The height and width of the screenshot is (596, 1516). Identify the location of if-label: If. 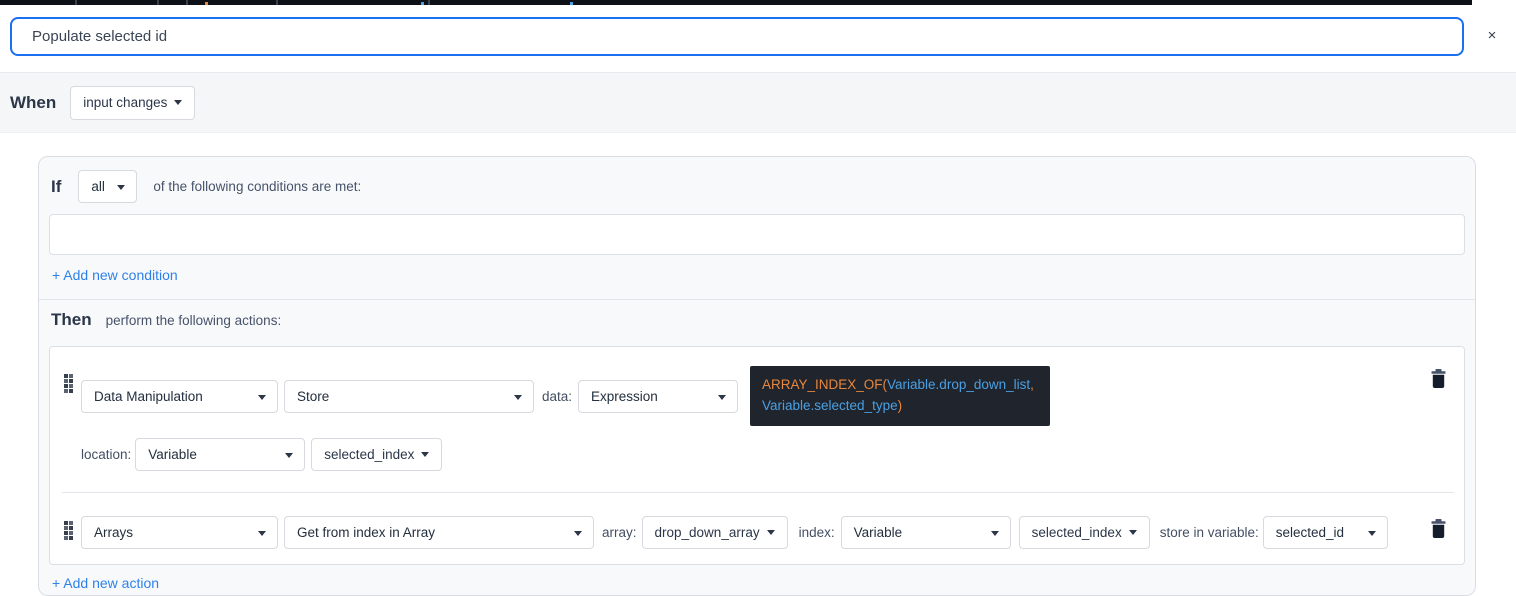
(56, 186).